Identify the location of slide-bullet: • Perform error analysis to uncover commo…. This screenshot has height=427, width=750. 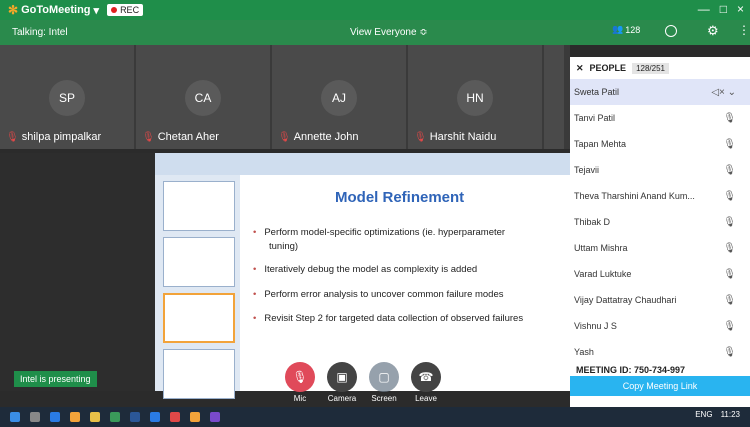
(378, 294).